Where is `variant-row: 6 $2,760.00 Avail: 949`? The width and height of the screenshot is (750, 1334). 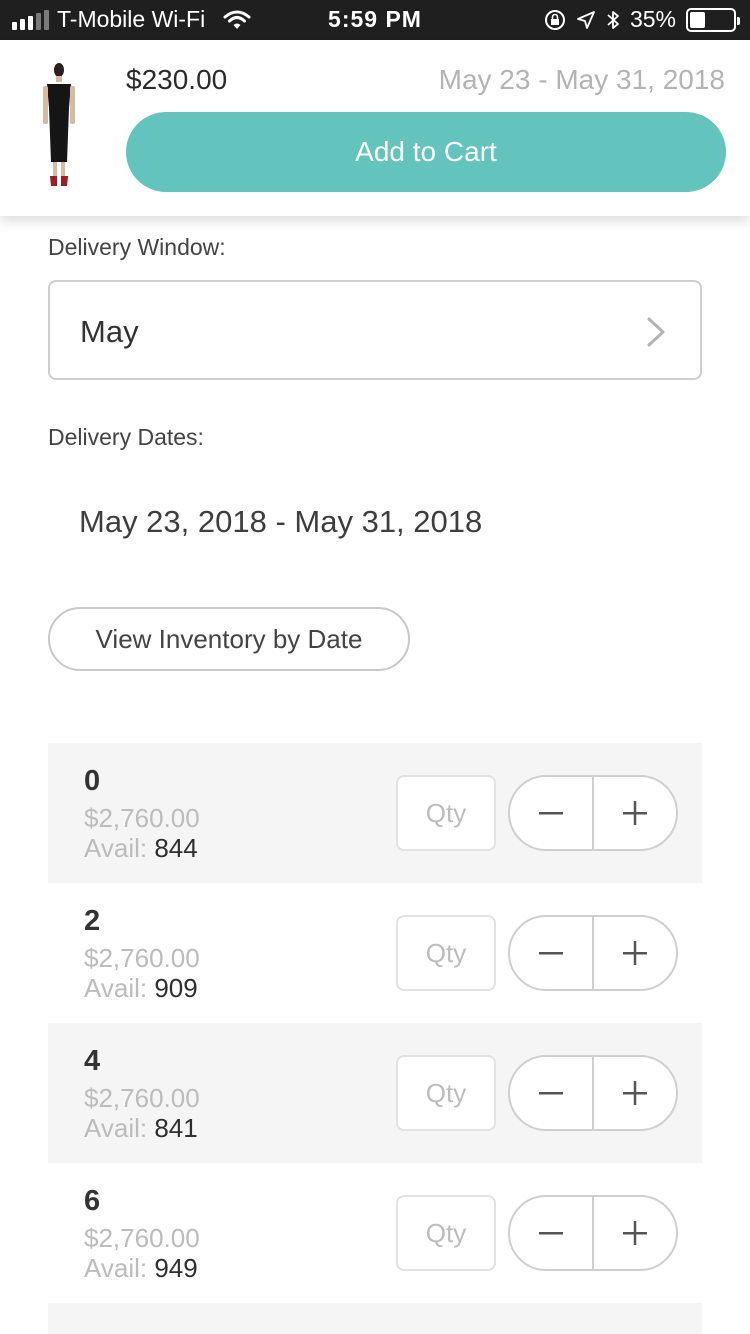
variant-row: 6 $2,760.00 Avail: 949 is located at coordinates (375, 1233).